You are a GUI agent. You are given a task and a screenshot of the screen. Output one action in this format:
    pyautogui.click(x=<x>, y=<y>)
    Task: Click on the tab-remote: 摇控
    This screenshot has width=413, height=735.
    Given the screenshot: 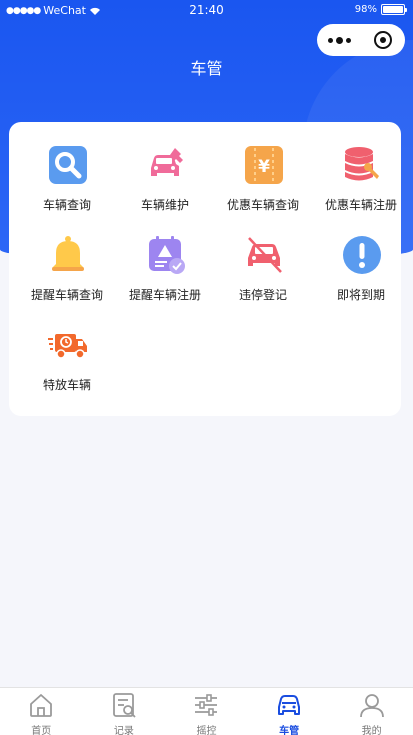 What is the action you would take?
    pyautogui.click(x=206, y=711)
    